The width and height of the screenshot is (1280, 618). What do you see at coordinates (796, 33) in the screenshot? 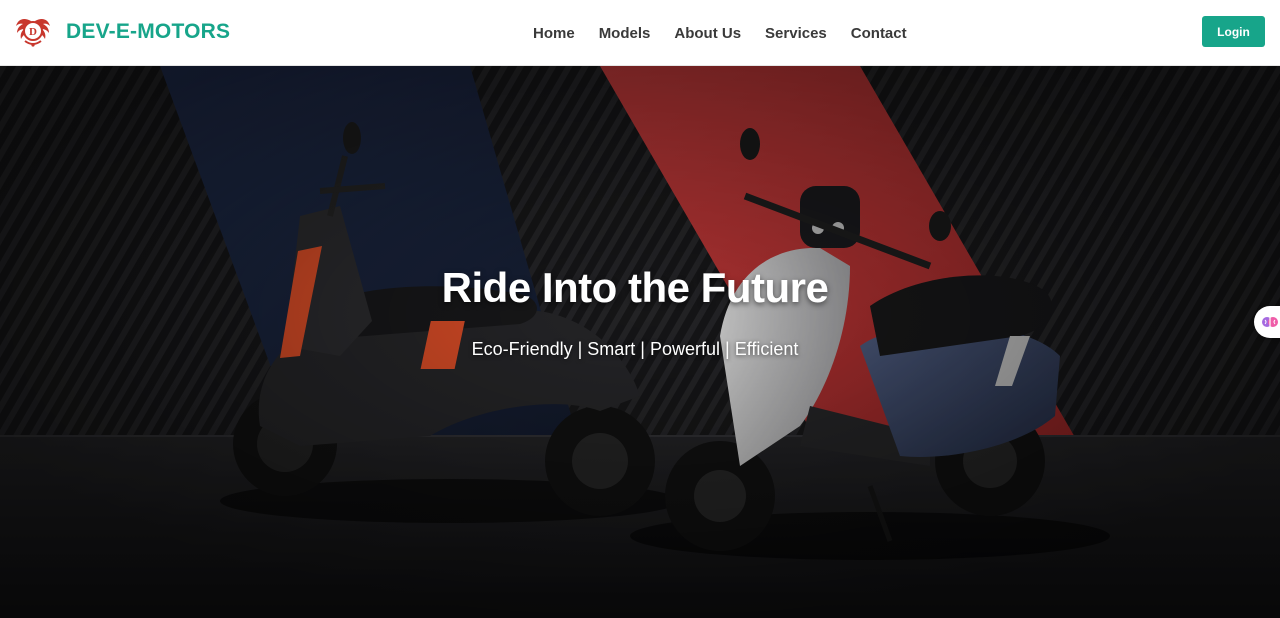
I see `nav-link-services: Services` at bounding box center [796, 33].